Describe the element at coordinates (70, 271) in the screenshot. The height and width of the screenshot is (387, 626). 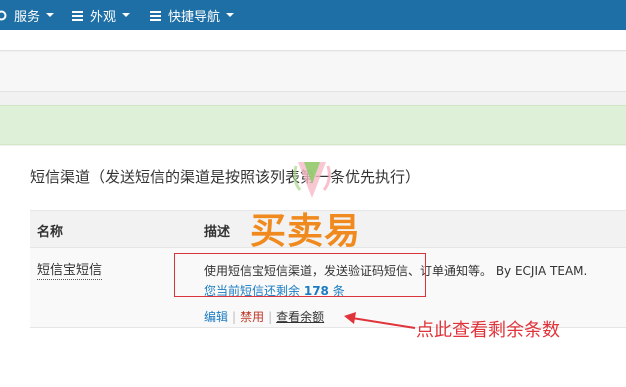
I see `channel-name: 短信宝短信` at that location.